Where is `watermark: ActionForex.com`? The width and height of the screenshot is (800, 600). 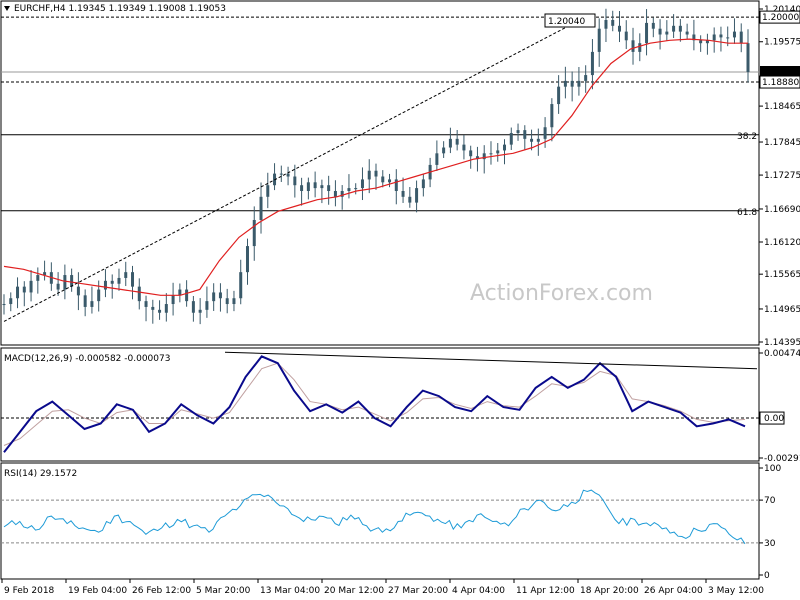 watermark: ActionForex.com is located at coordinates (561, 293).